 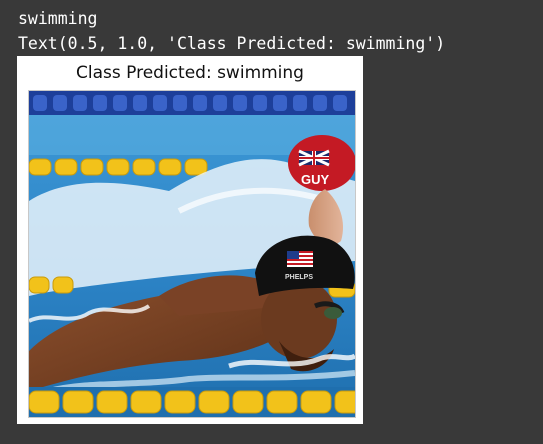 What do you see at coordinates (190, 73) in the screenshot?
I see `figure-title: Class Predicted: swimming` at bounding box center [190, 73].